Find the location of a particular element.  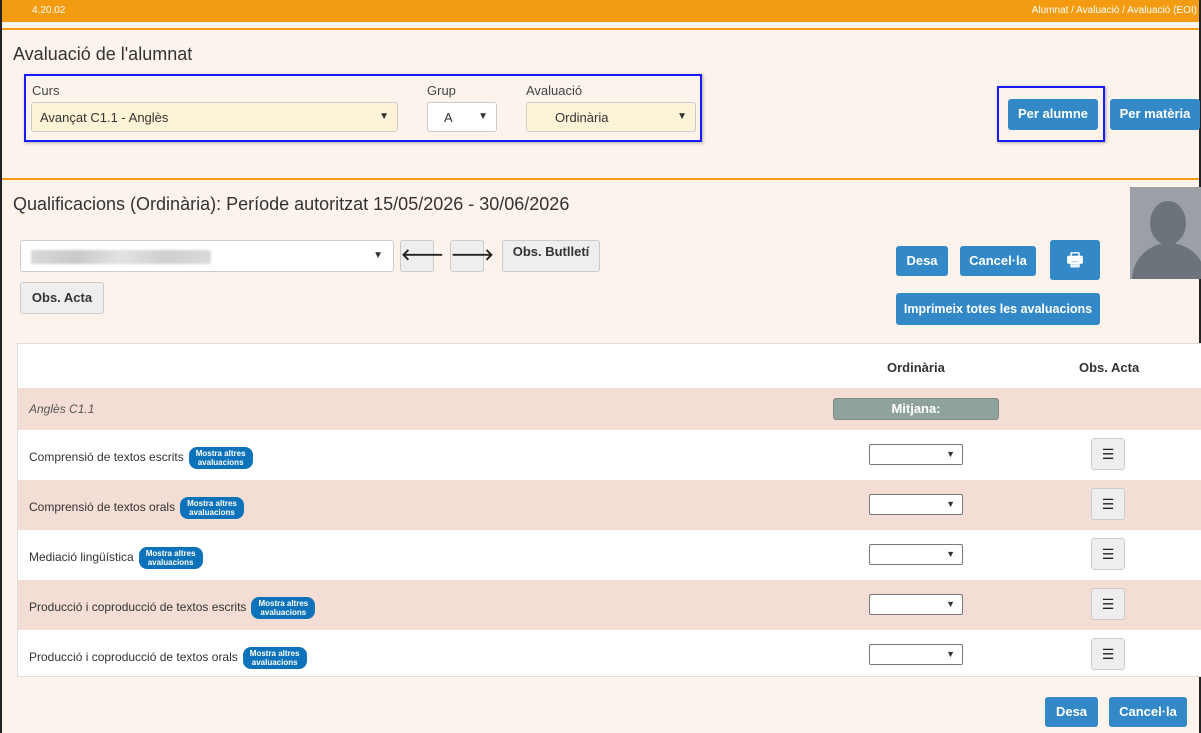

column-header-ordinaria: Ordinària is located at coordinates (916, 367).